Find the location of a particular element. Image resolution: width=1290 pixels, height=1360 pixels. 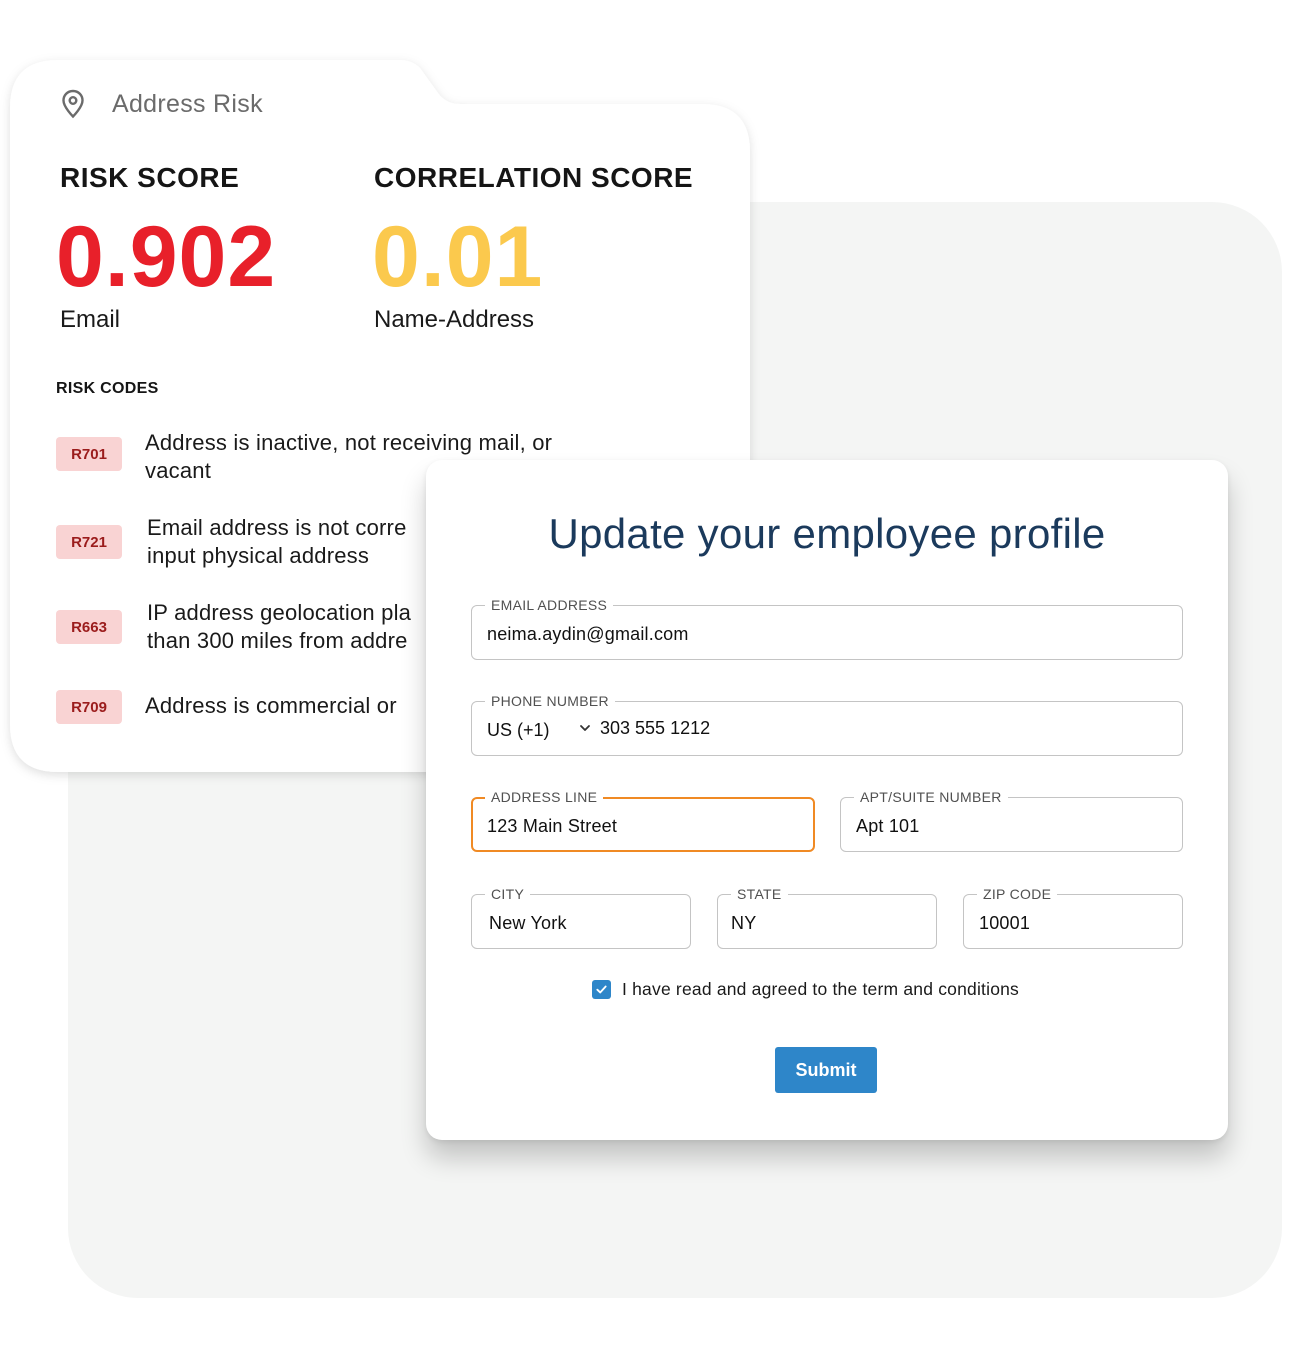

city-label: CITY is located at coordinates (508, 894).